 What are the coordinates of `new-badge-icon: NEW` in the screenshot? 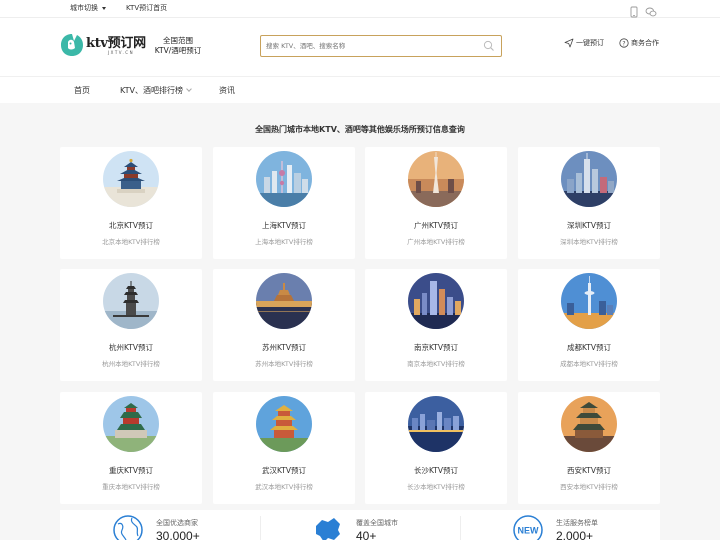 It's located at (528, 527).